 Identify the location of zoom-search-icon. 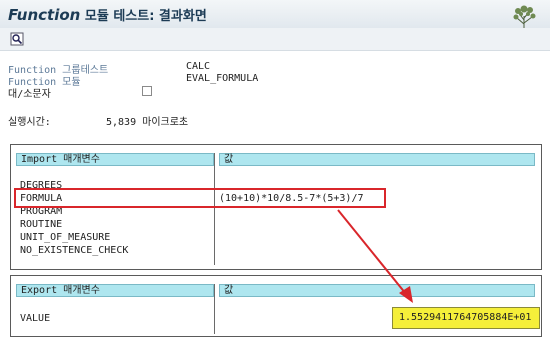
(17, 39).